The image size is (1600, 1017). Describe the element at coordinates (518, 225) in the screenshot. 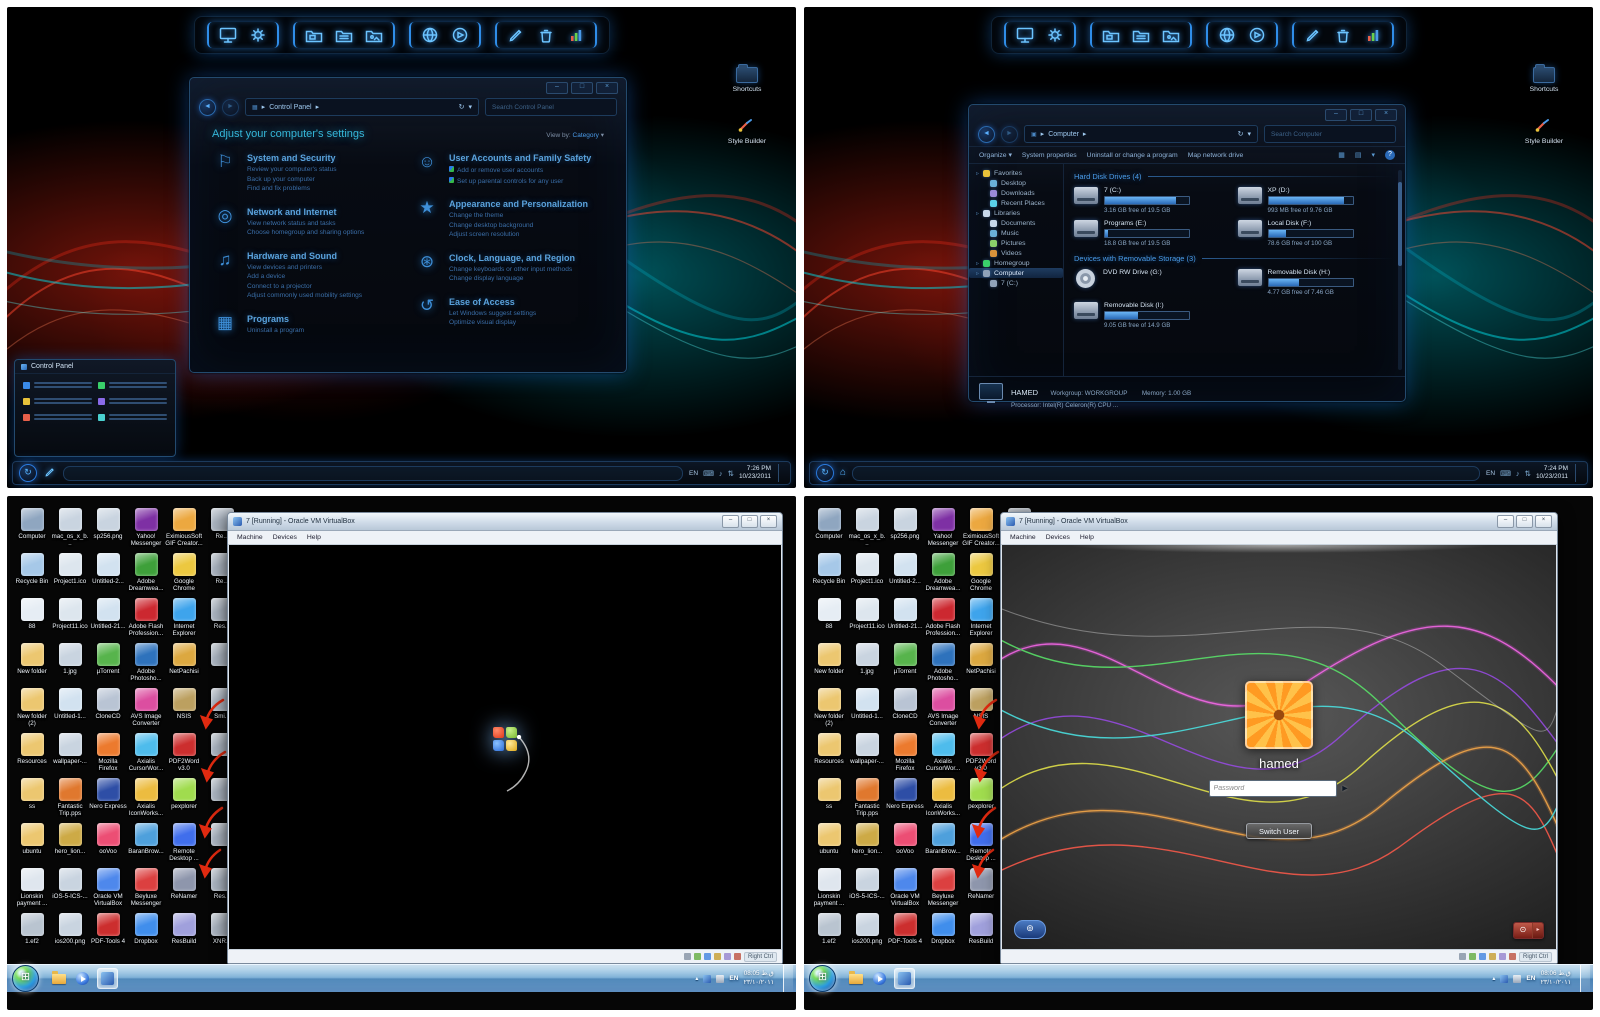

I see `cp-link: Change desktop background` at that location.